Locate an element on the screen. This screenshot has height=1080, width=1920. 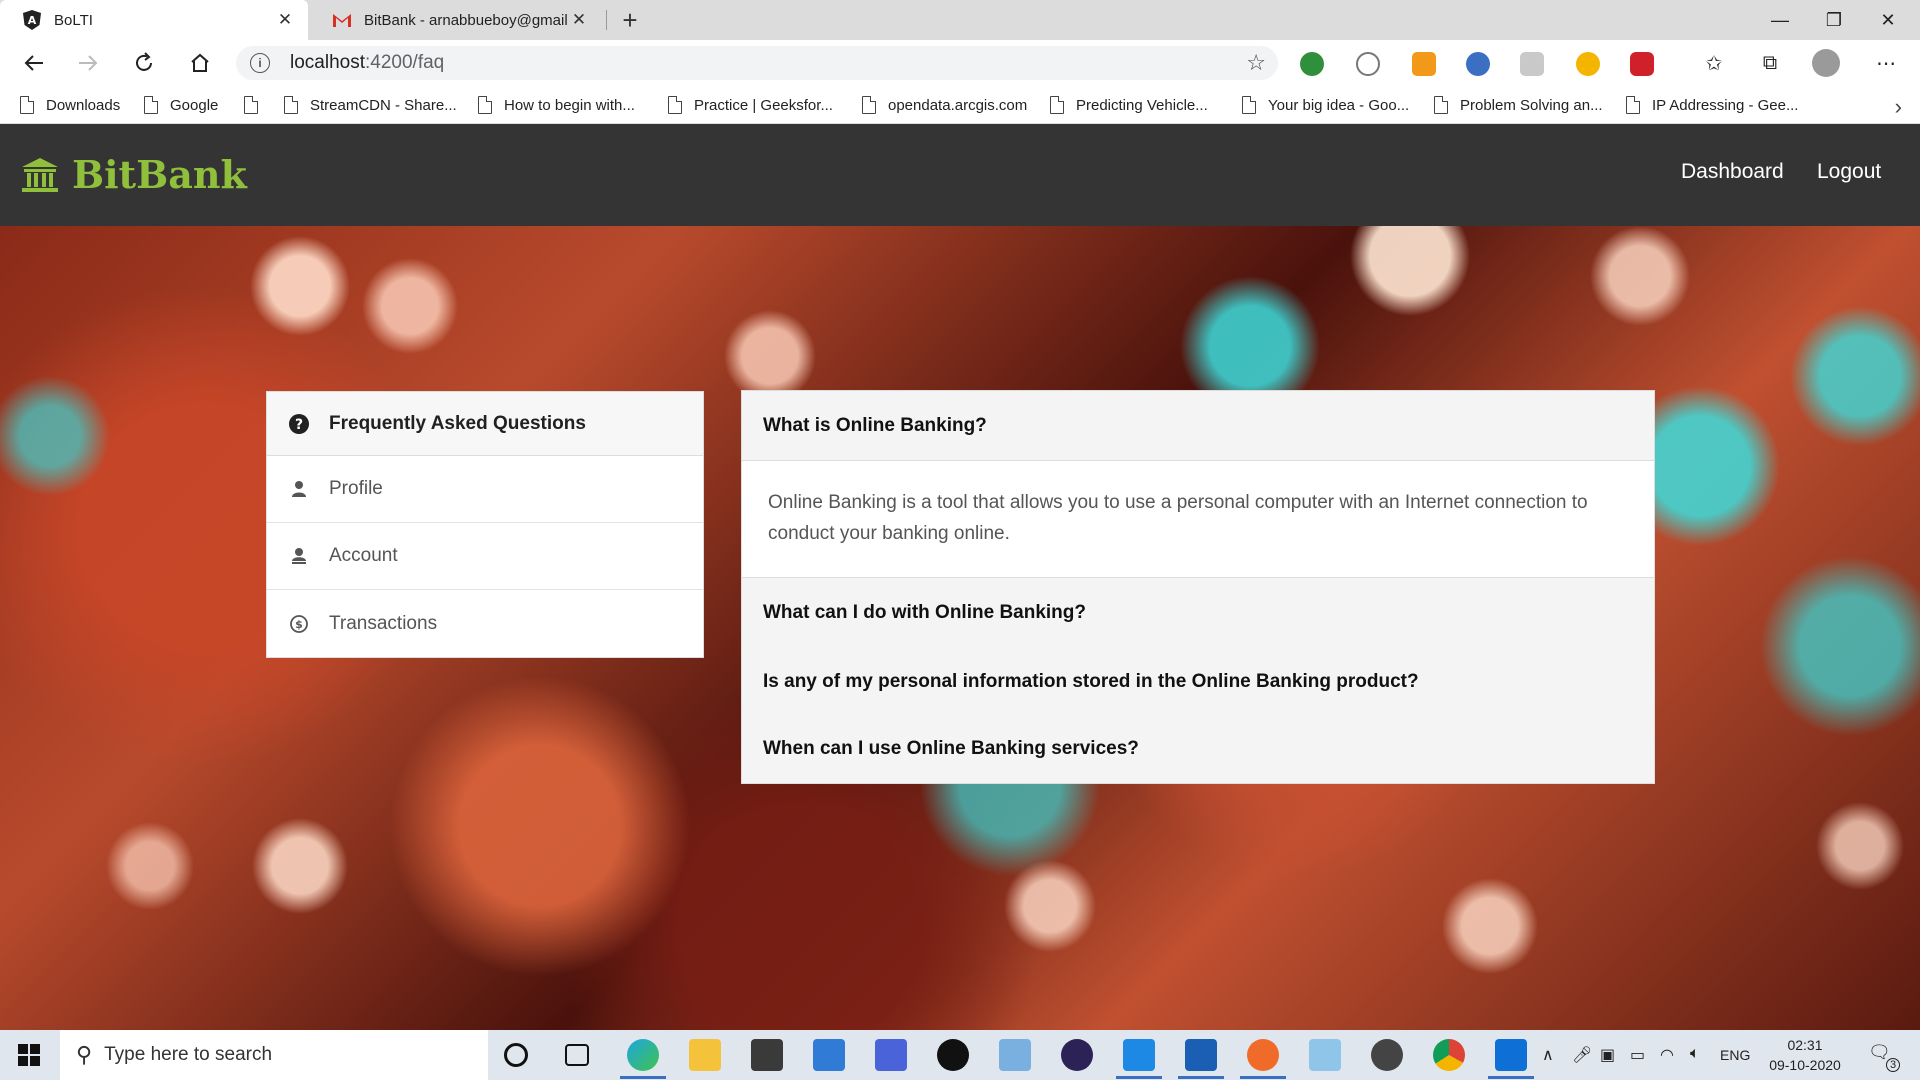
favorite-star-icon: ☆ is located at coordinates (1256, 63).